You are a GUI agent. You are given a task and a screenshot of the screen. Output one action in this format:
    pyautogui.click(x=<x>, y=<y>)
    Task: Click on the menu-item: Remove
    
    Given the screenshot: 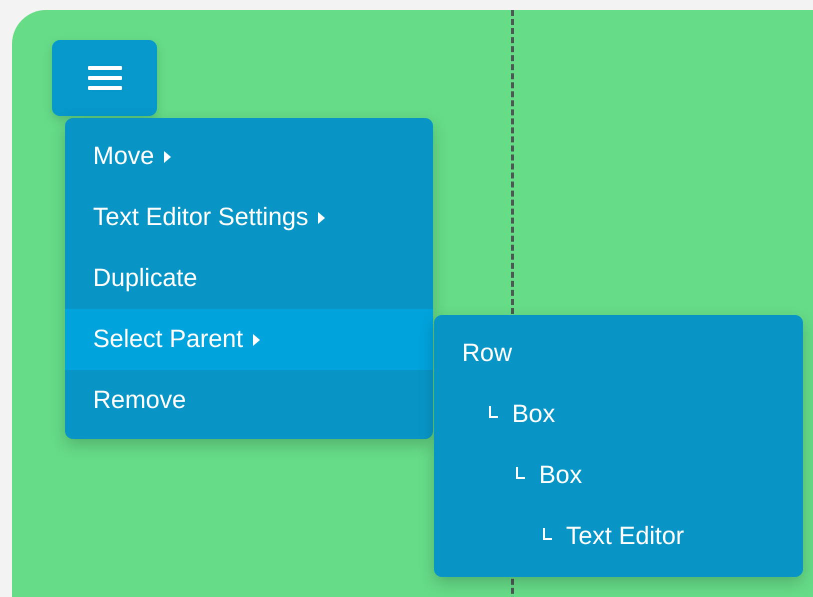 What is the action you would take?
    pyautogui.click(x=249, y=400)
    